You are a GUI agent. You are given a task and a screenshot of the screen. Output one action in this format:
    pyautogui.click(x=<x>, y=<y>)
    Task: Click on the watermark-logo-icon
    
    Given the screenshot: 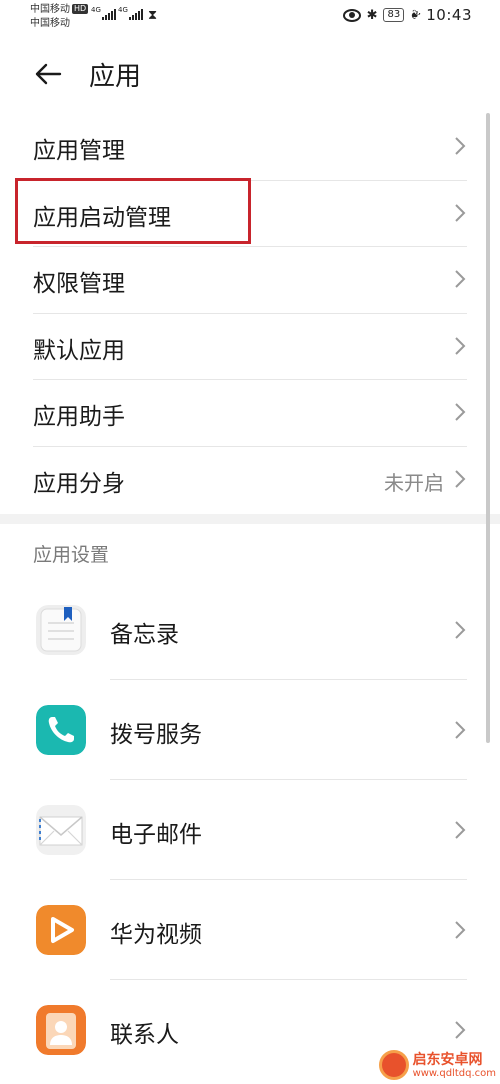 What is the action you would take?
    pyautogui.click(x=393, y=1065)
    